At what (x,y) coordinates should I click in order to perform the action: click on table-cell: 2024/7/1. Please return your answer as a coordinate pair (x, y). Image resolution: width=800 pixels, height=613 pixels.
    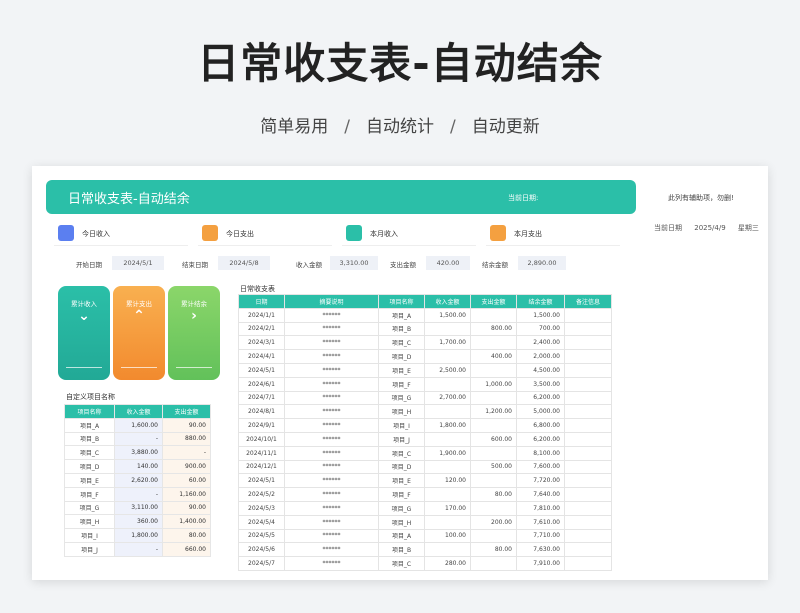
    Looking at the image, I should click on (261, 398).